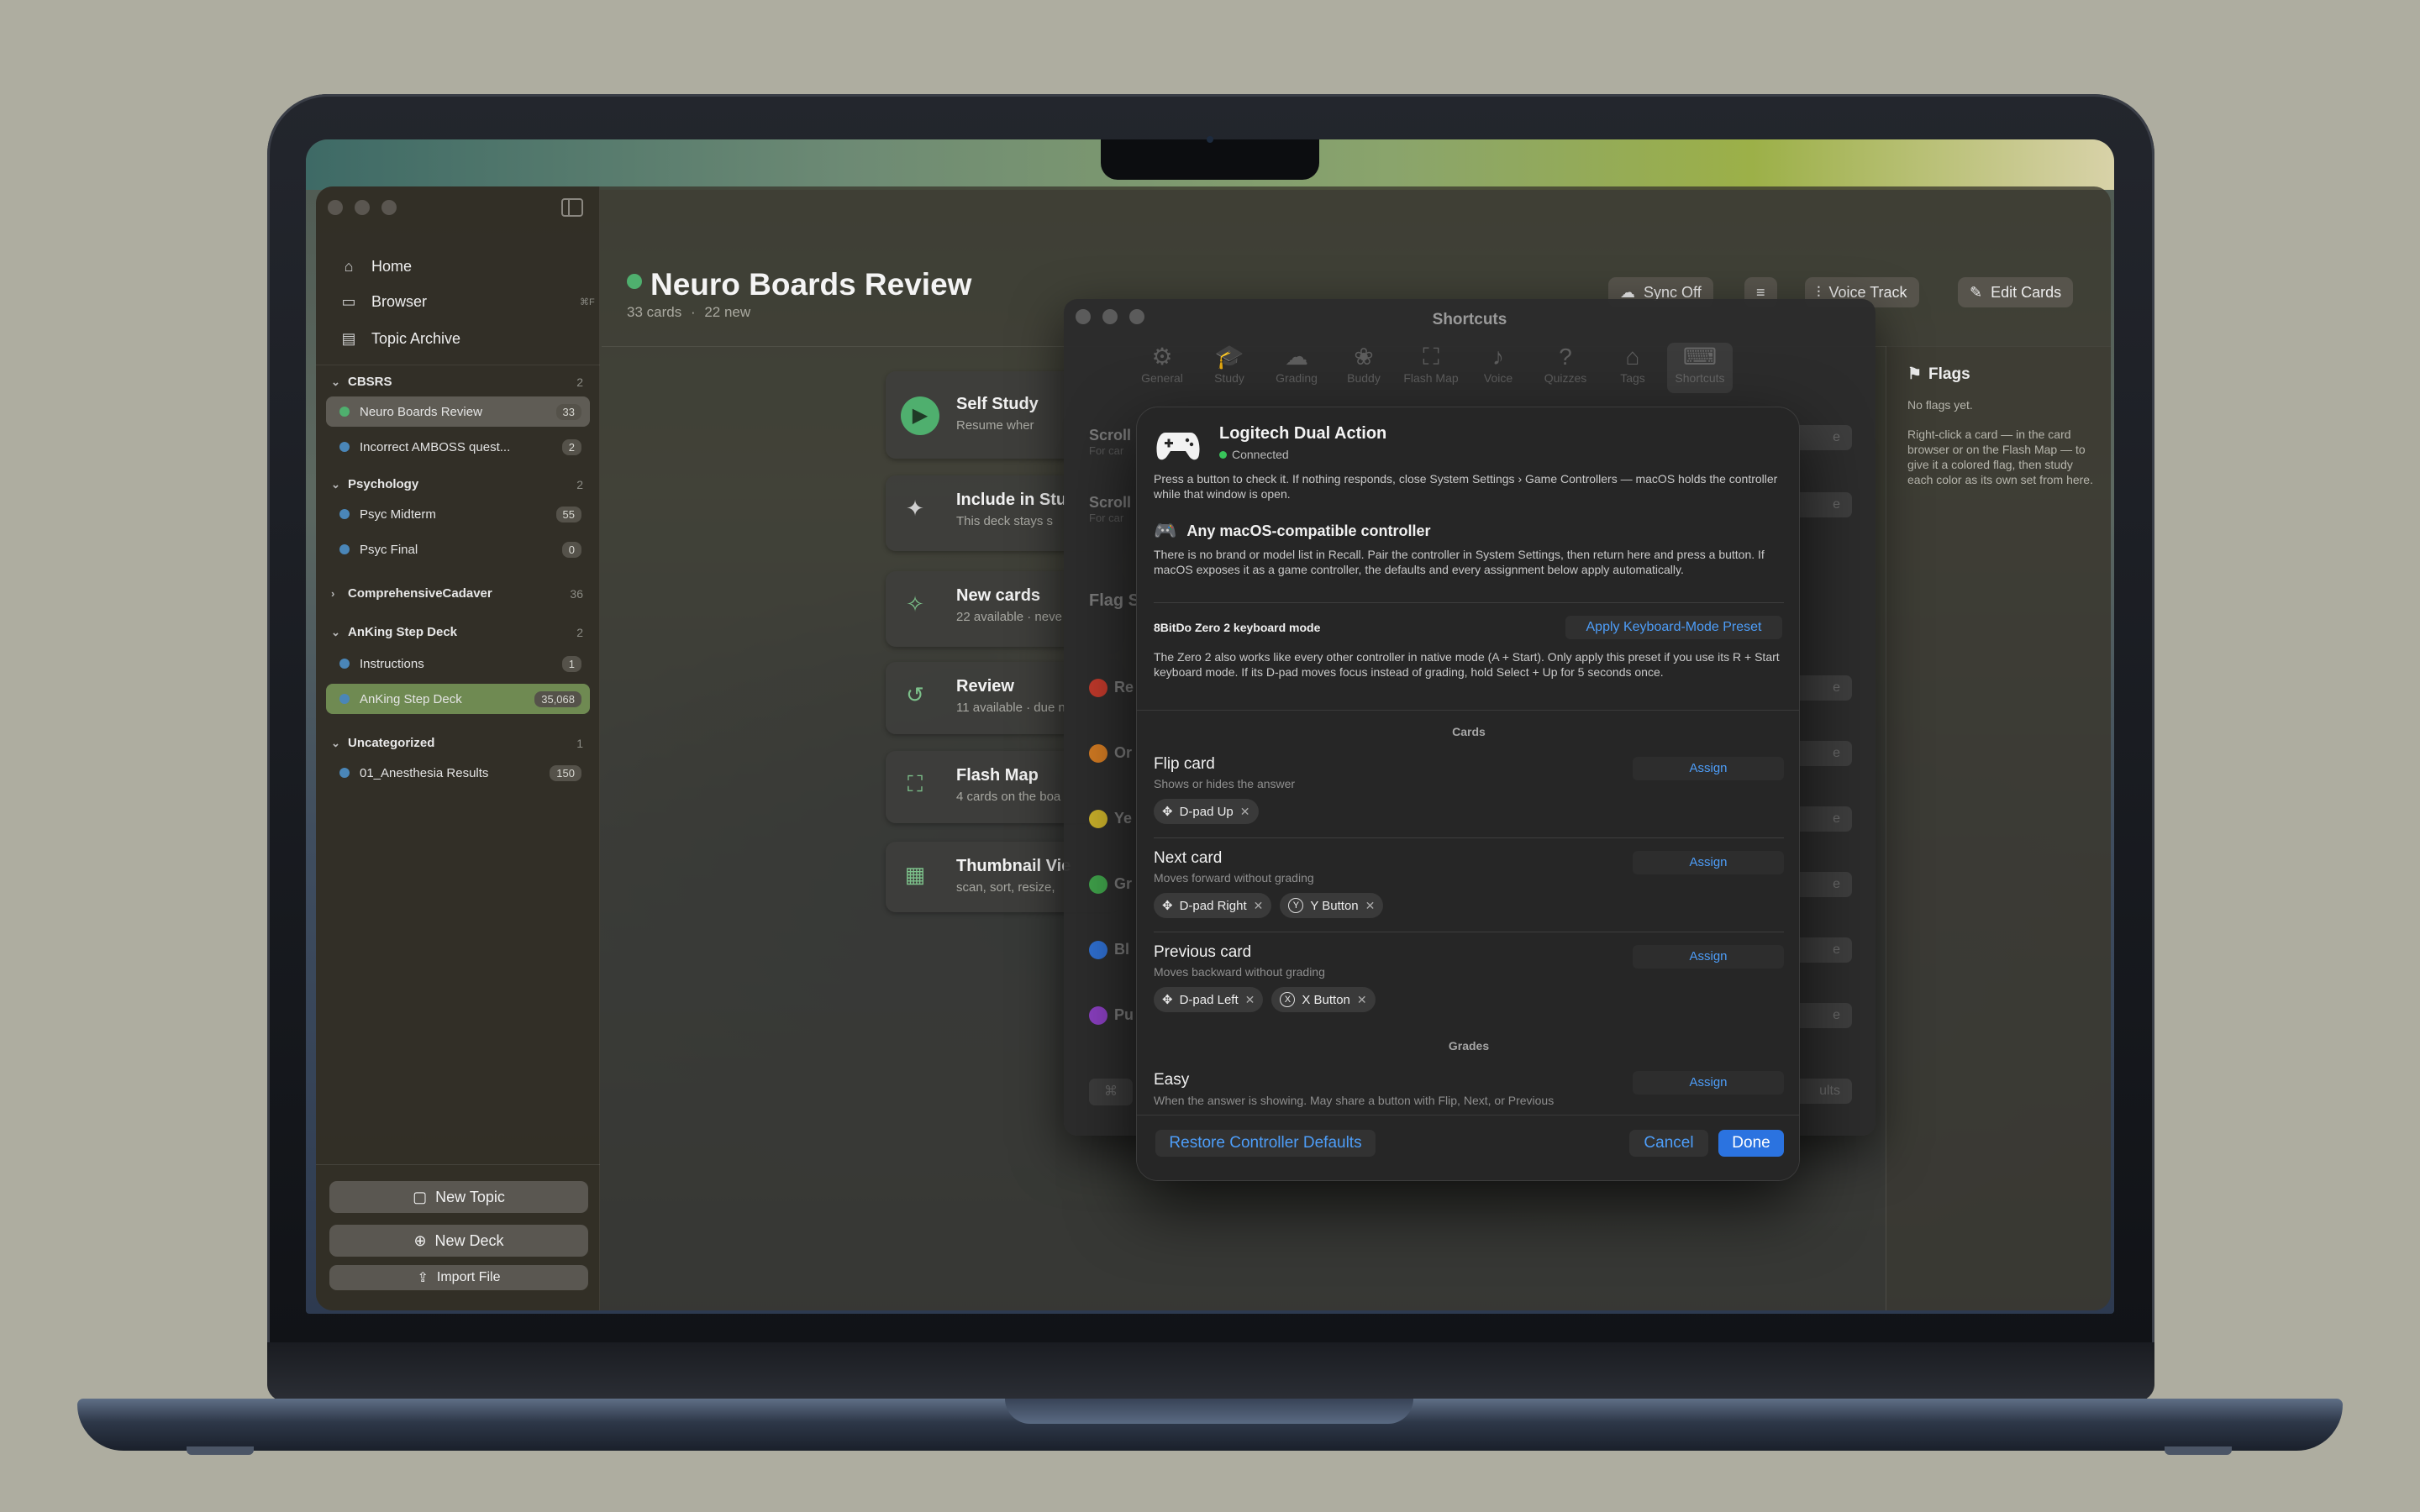 The image size is (2420, 1512). Describe the element at coordinates (1098, 884) in the screenshot. I see `flag-green-dot` at that location.